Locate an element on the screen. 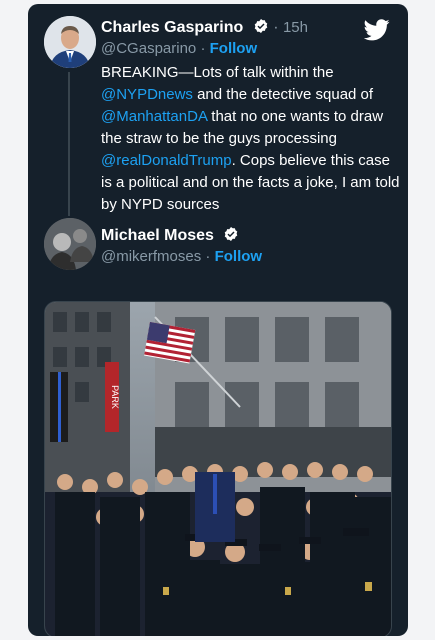  author-handle: @CGasparino is located at coordinates (148, 48).